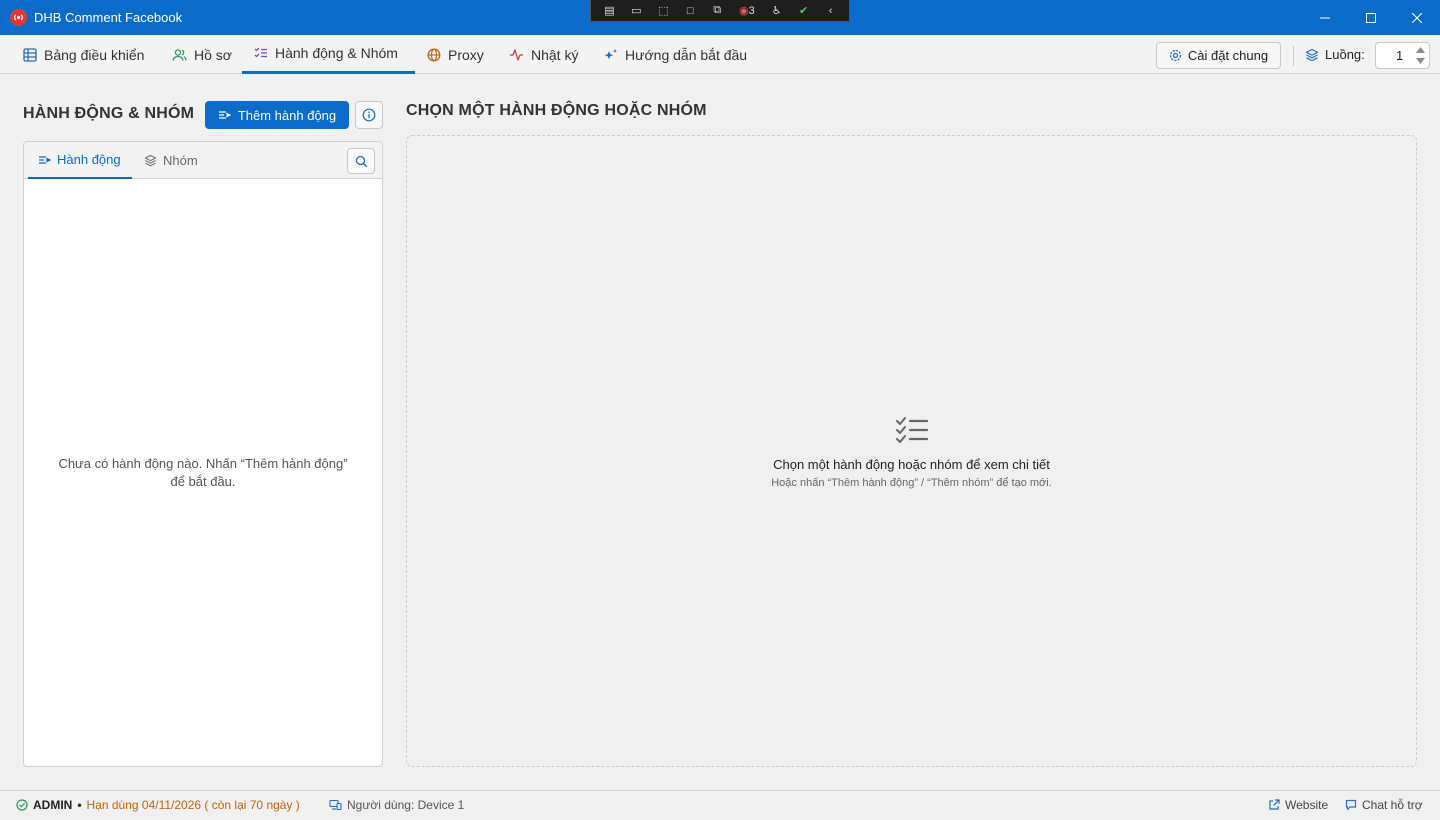  I want to click on table-icon, so click(30, 54).